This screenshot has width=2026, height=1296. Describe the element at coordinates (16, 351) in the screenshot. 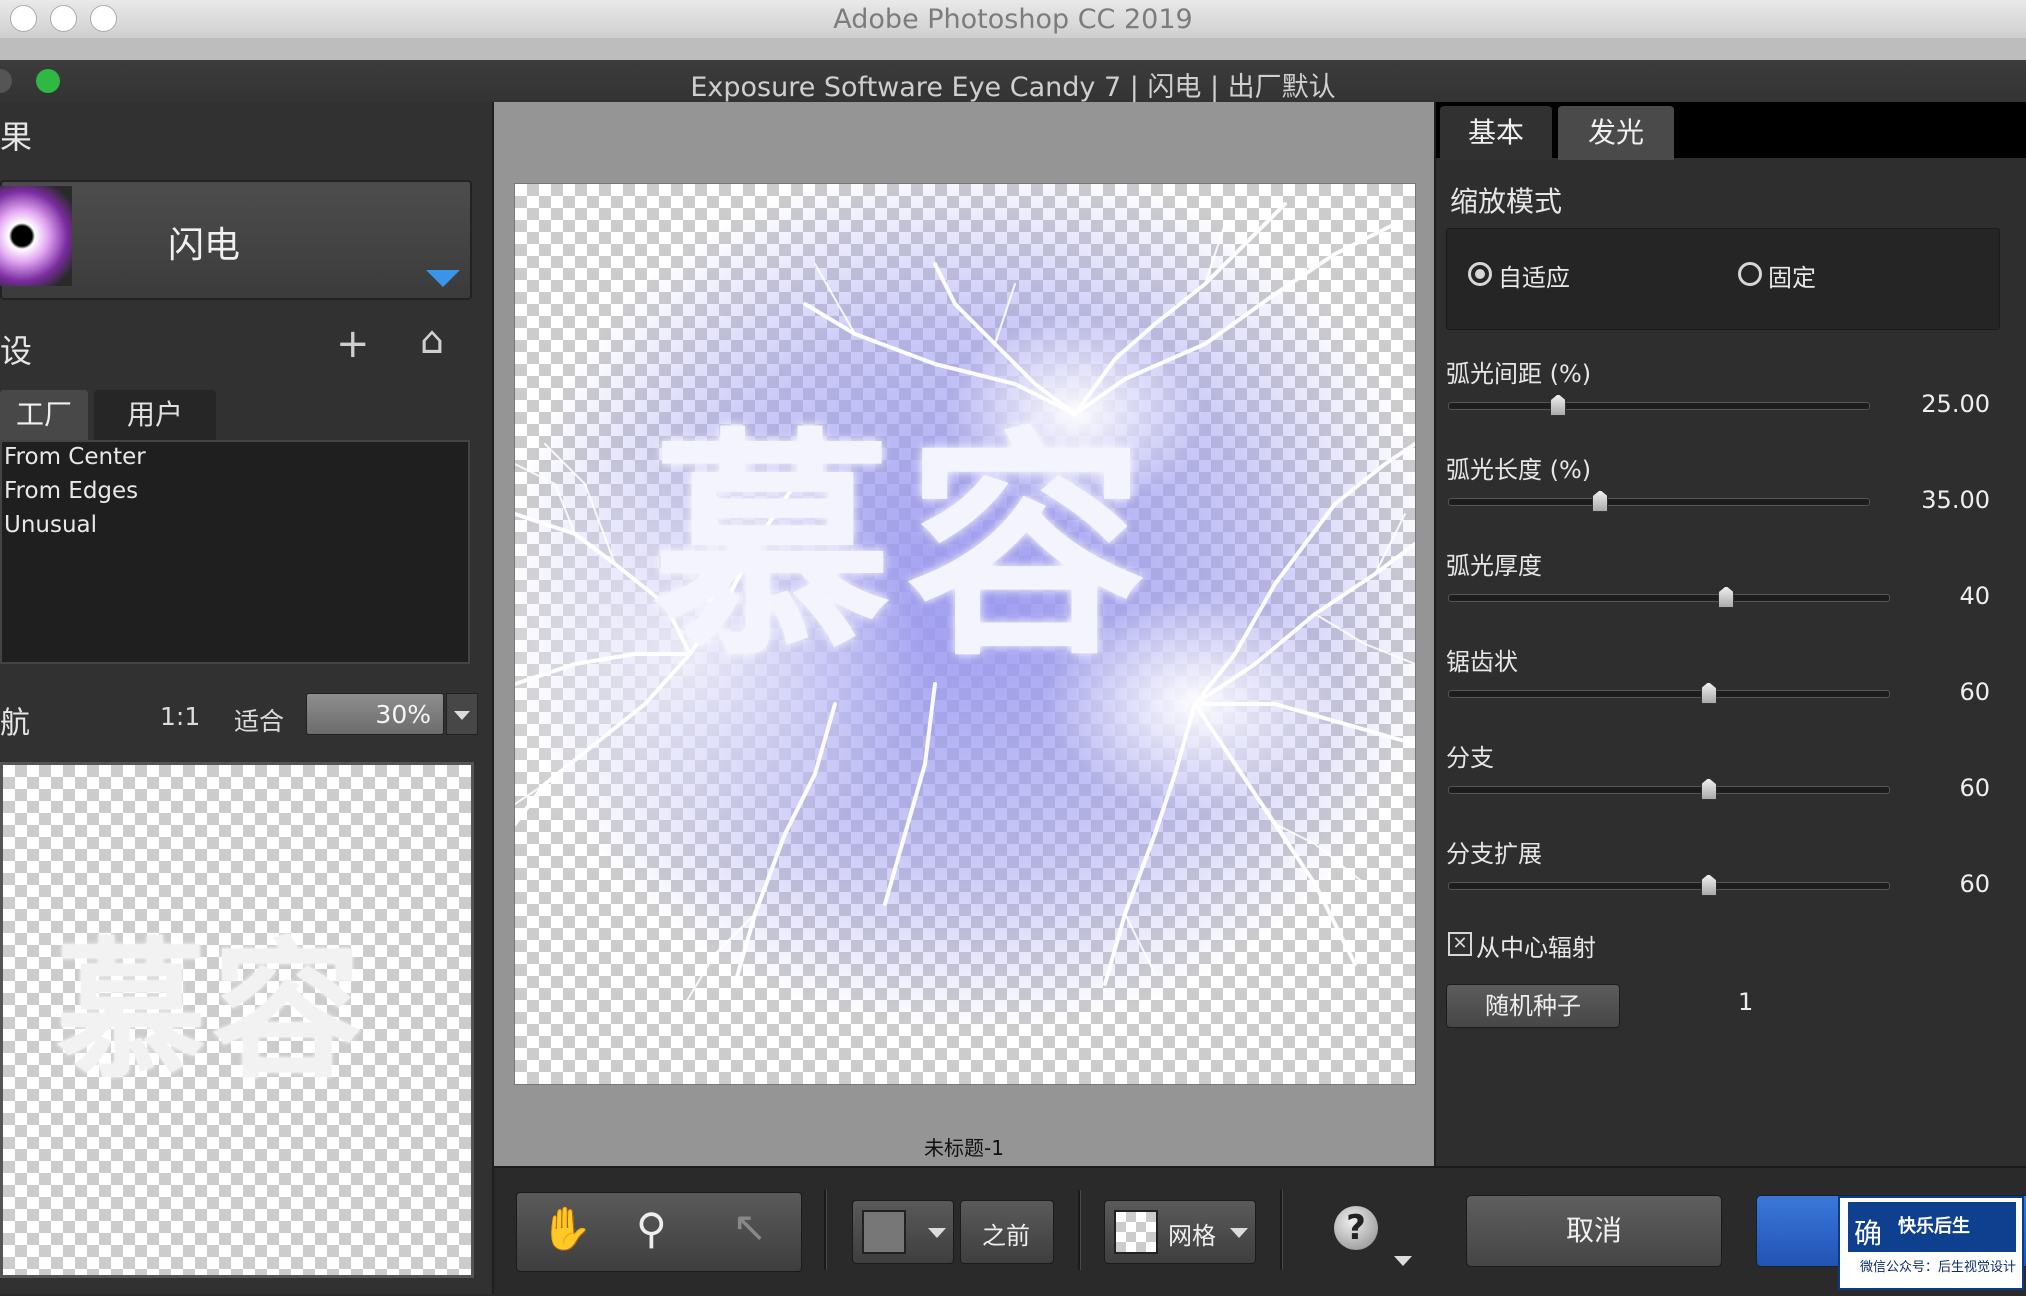

I see `presets-heading: 设` at that location.